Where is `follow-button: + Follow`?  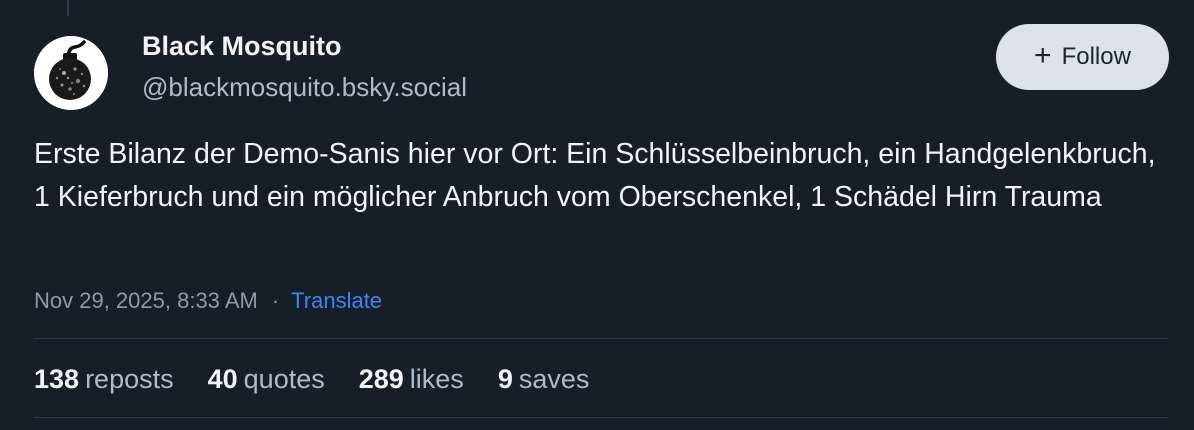
follow-button: + Follow is located at coordinates (1082, 57).